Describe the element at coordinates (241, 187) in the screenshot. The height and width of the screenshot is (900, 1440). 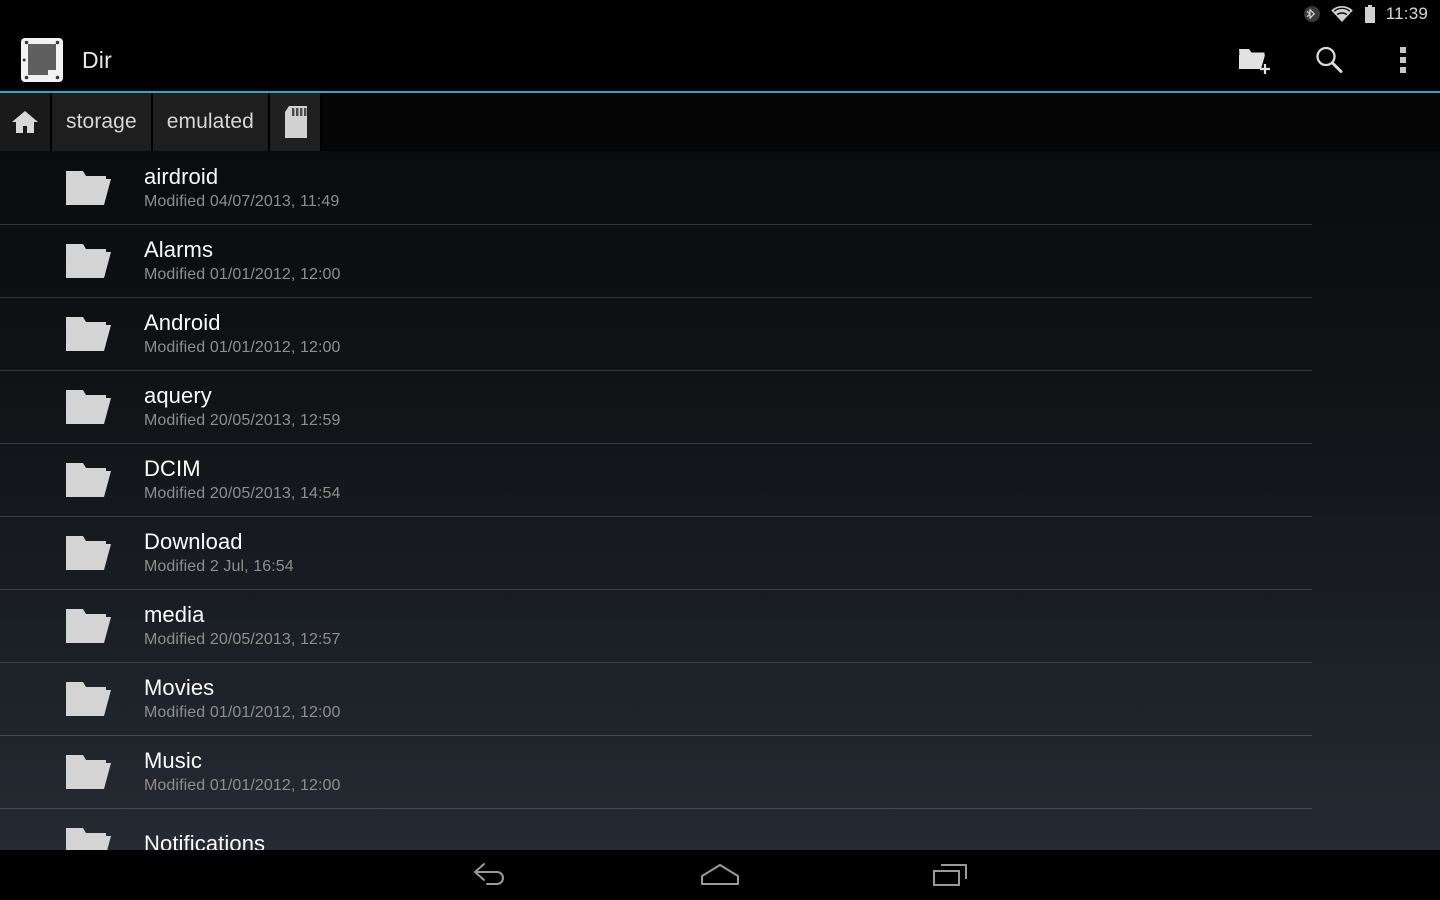
I see `row-text: airdroid Modified 04/07/2013, 11:49` at that location.